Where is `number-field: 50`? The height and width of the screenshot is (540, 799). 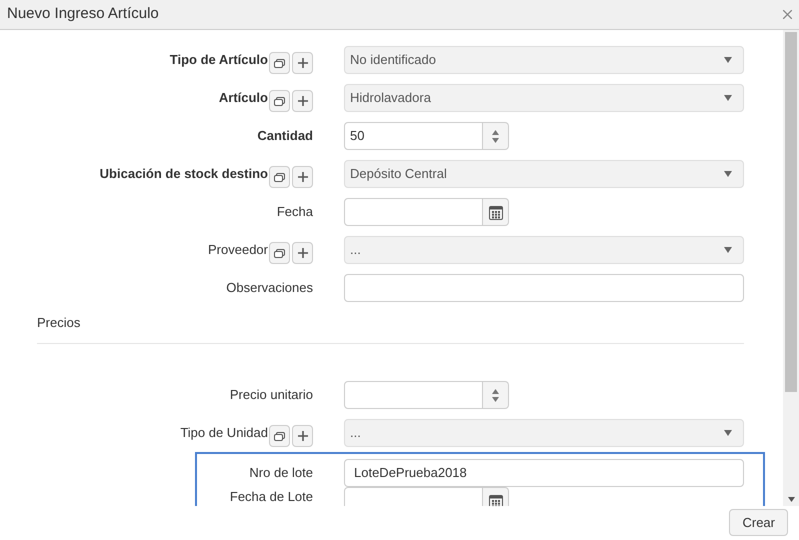 number-field: 50 is located at coordinates (413, 136).